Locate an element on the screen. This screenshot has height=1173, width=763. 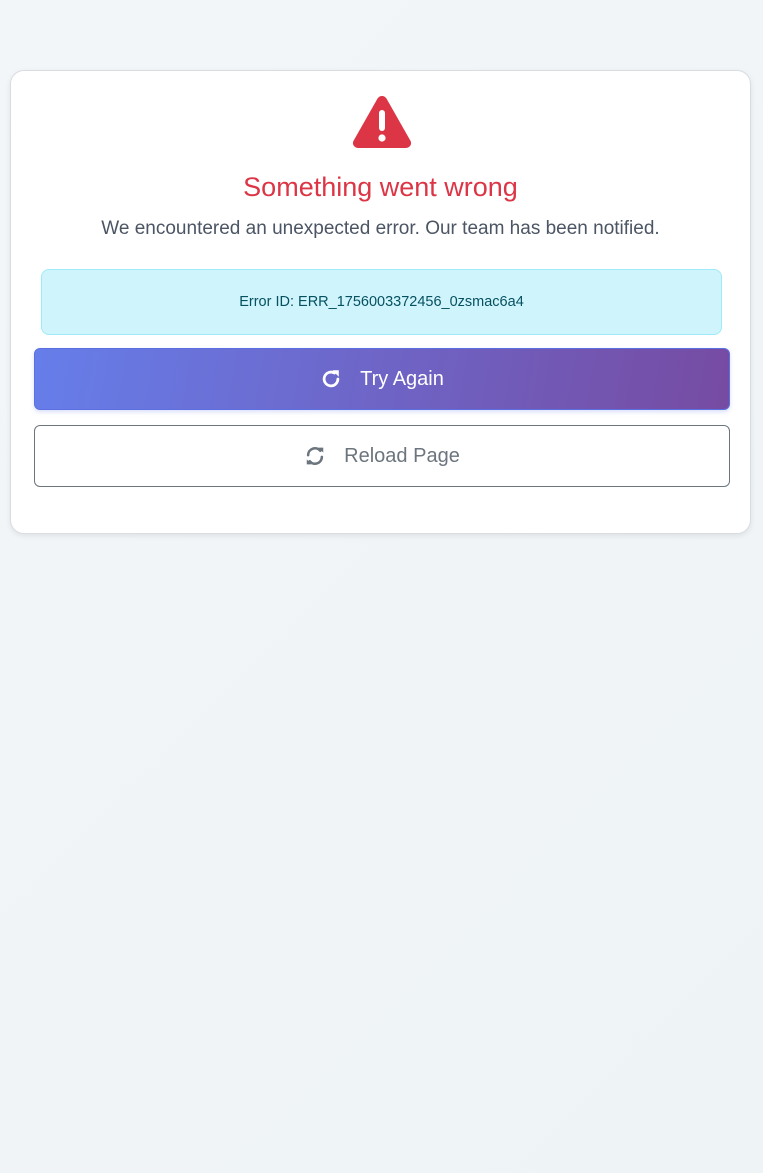
reload-page-button: Reload Page is located at coordinates (382, 456).